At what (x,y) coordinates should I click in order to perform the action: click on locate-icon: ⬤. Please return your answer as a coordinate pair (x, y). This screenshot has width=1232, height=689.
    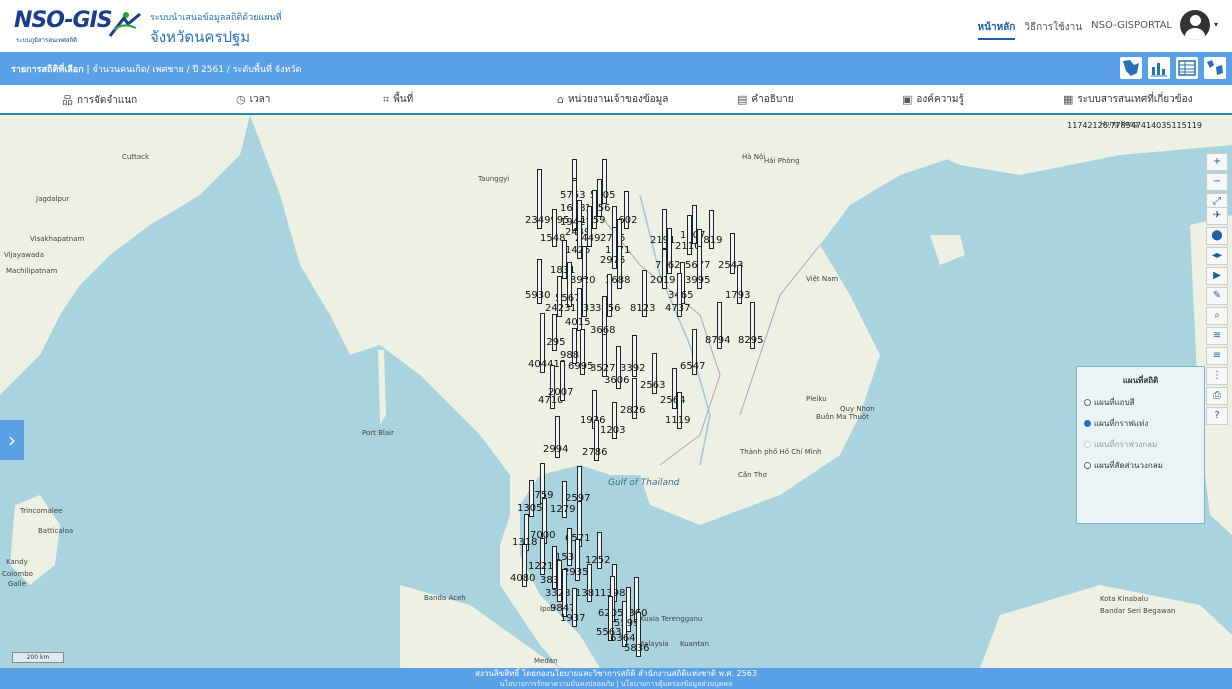
    Looking at the image, I should click on (1217, 236).